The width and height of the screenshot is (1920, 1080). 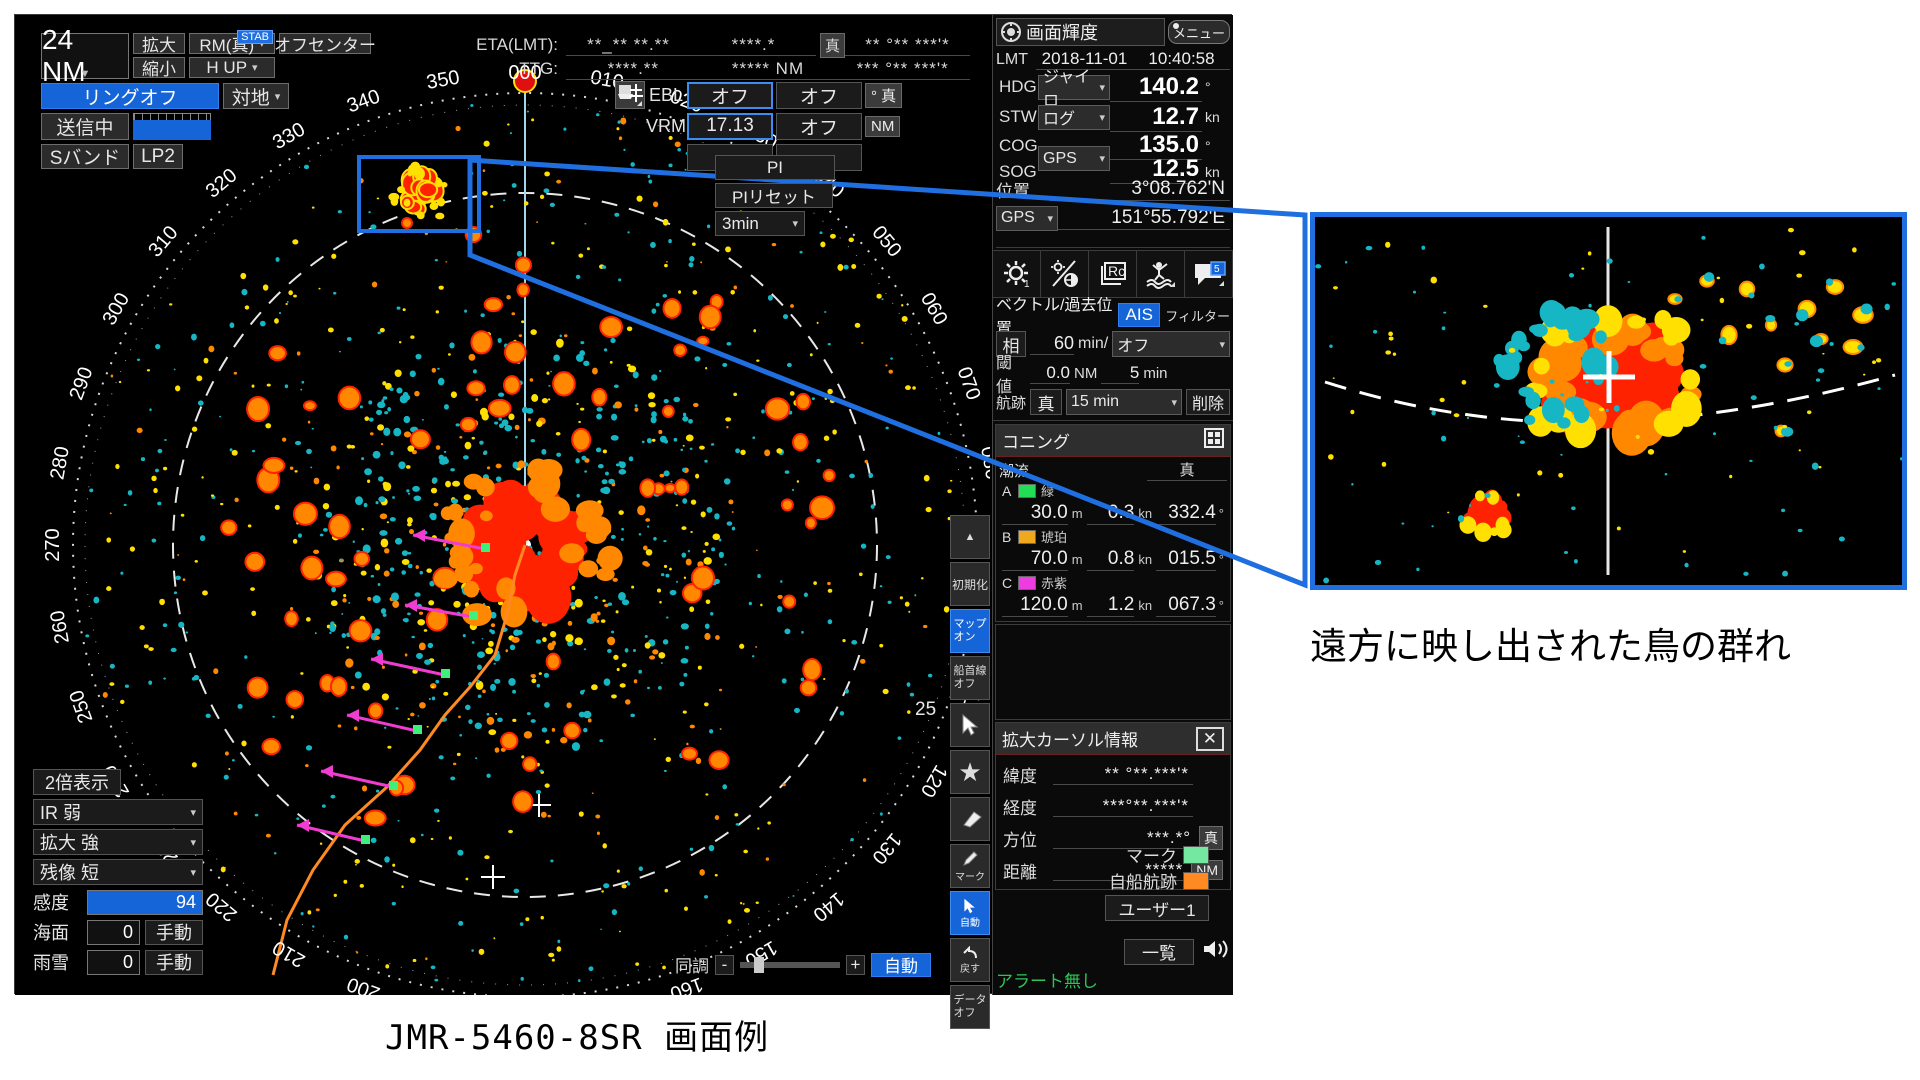 What do you see at coordinates (1035, 513) in the screenshot?
I see `tide-depth: 30.0` at bounding box center [1035, 513].